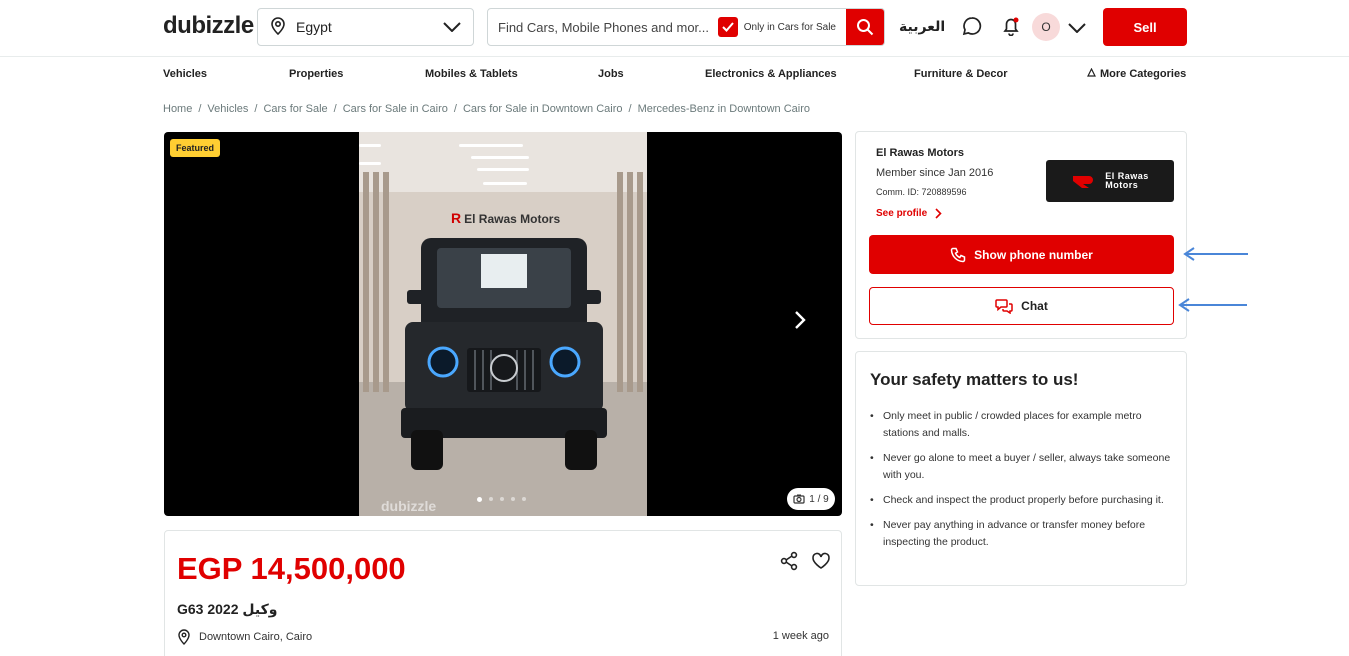  What do you see at coordinates (1004, 306) in the screenshot?
I see `chat-icon` at bounding box center [1004, 306].